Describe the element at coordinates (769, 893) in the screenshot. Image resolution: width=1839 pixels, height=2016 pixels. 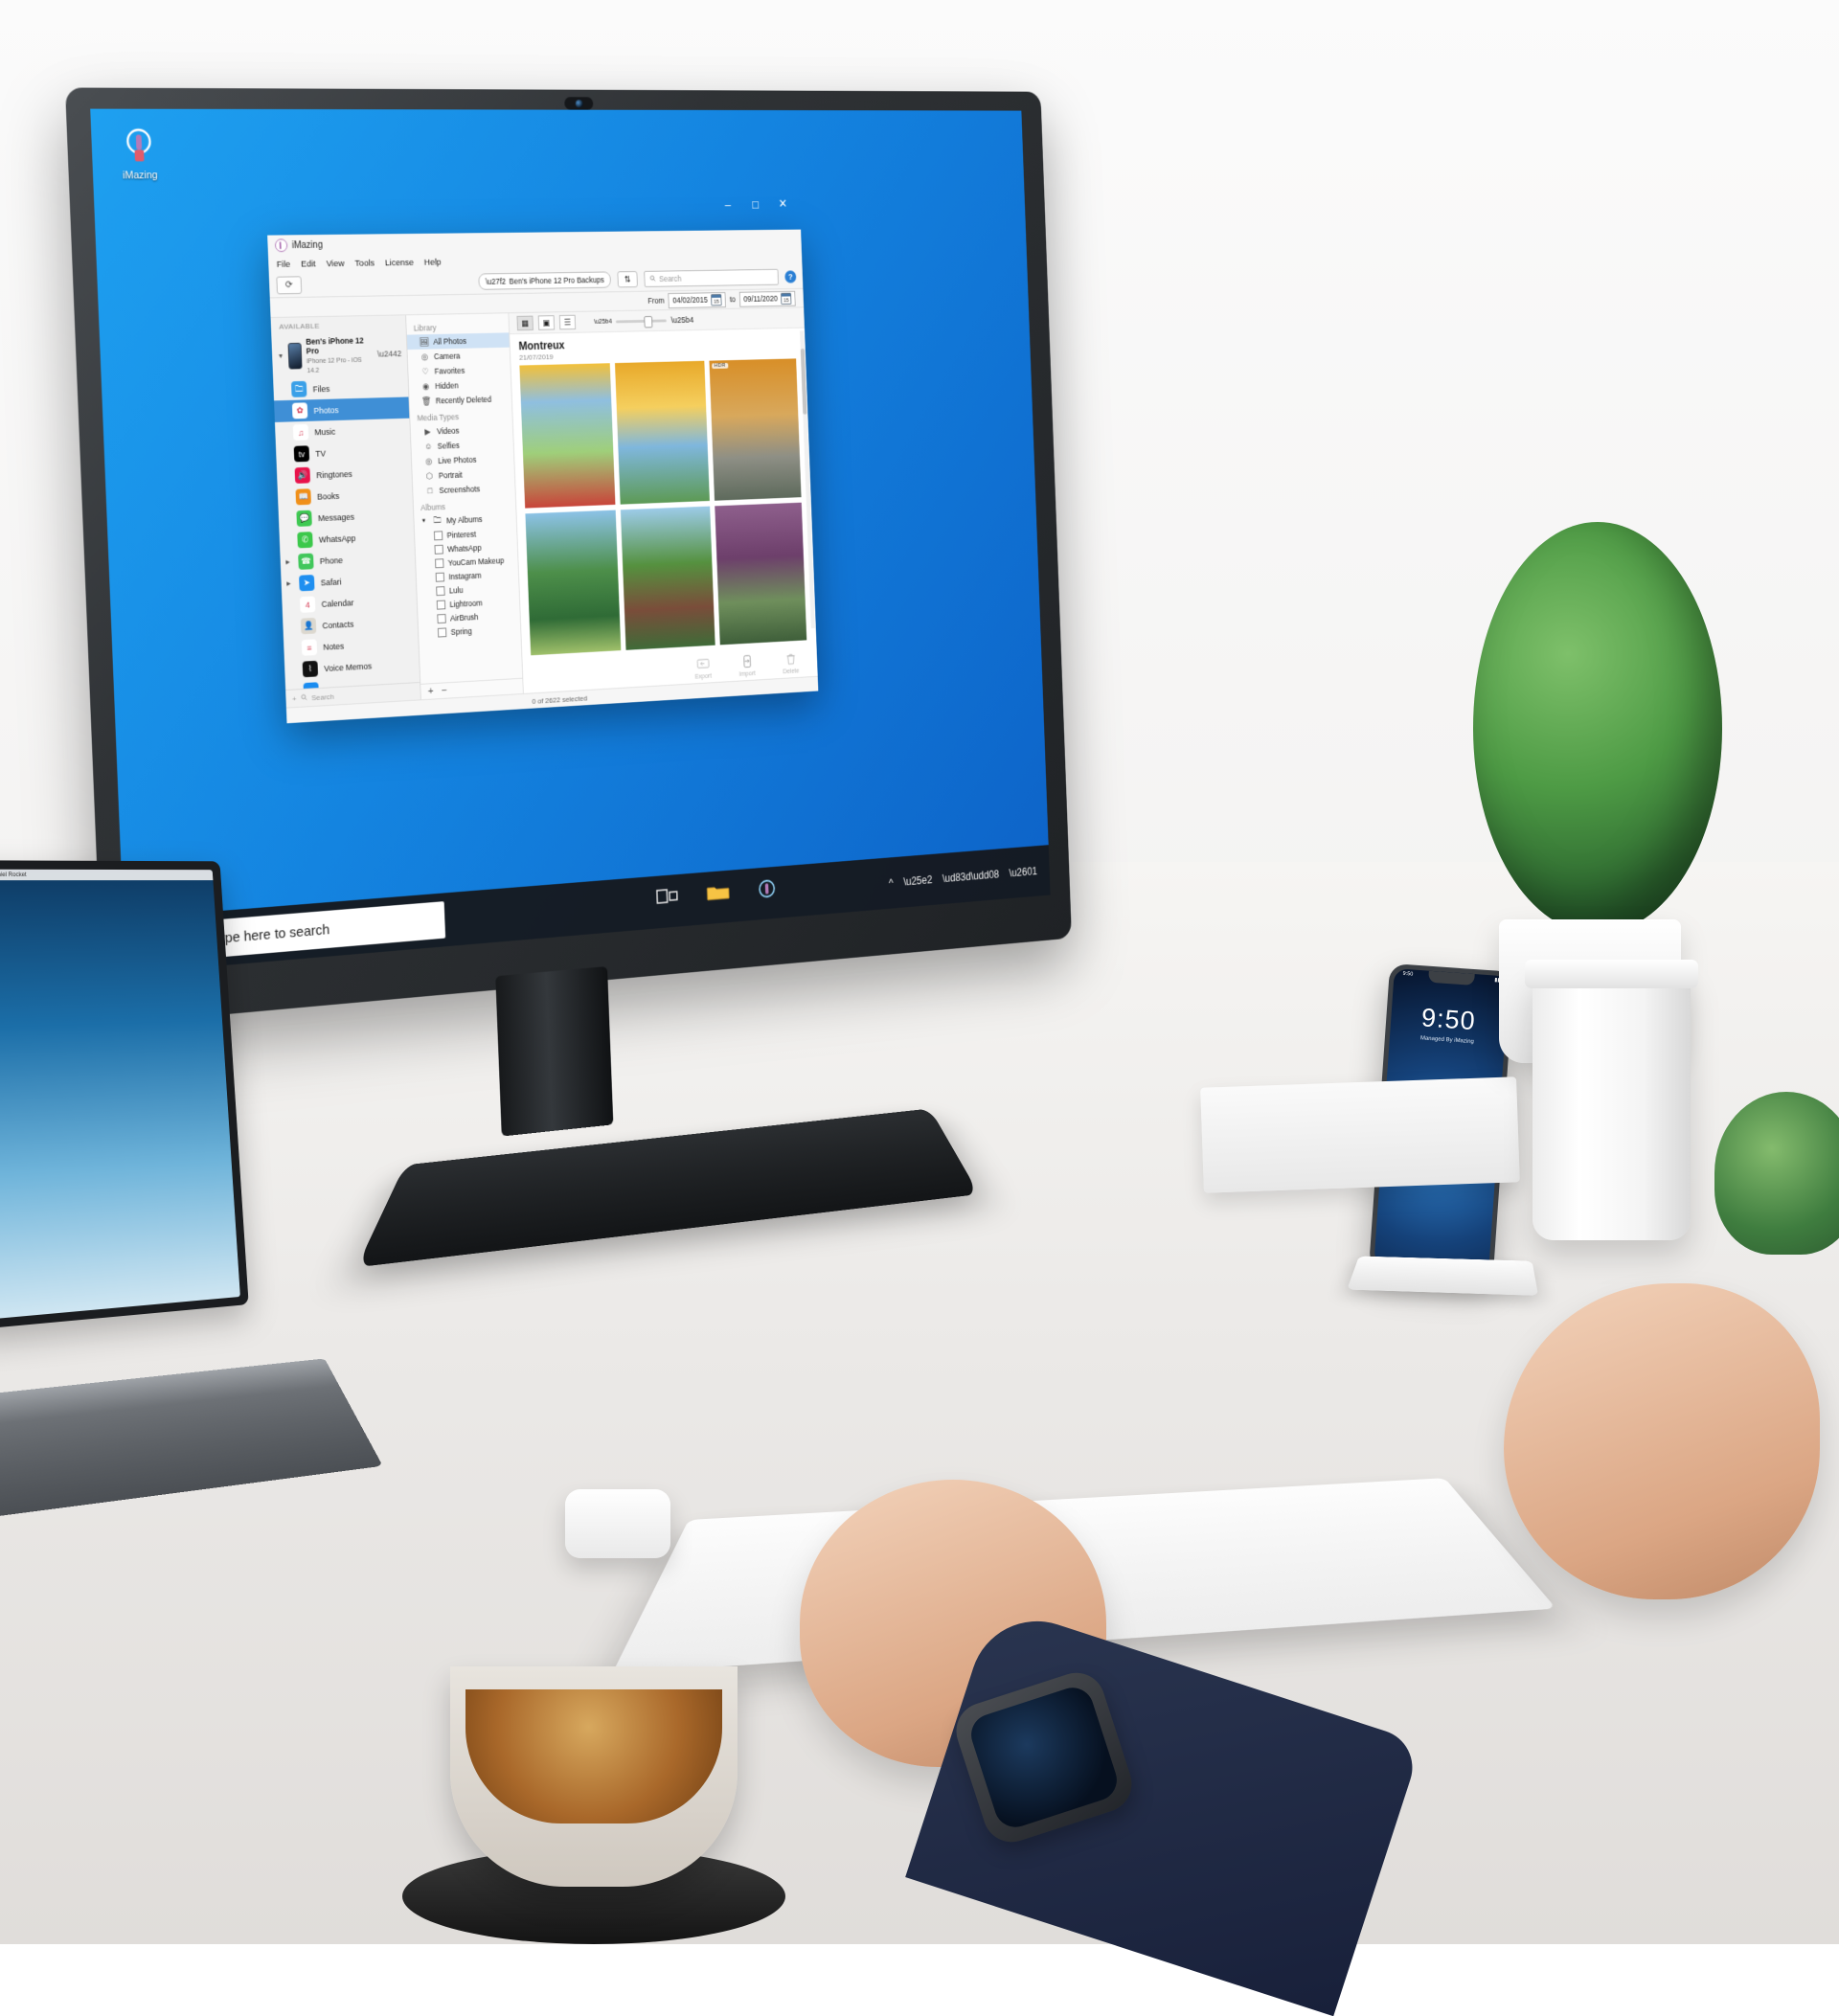
I see `imazing-taskbar-icon` at that location.